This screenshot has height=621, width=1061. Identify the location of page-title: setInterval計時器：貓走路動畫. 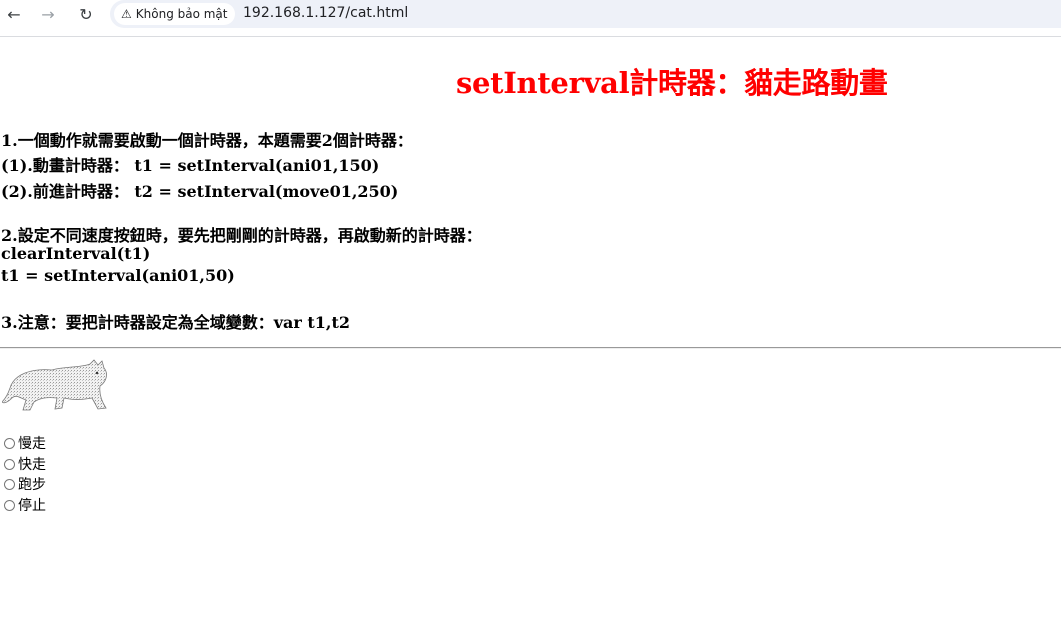
(672, 83).